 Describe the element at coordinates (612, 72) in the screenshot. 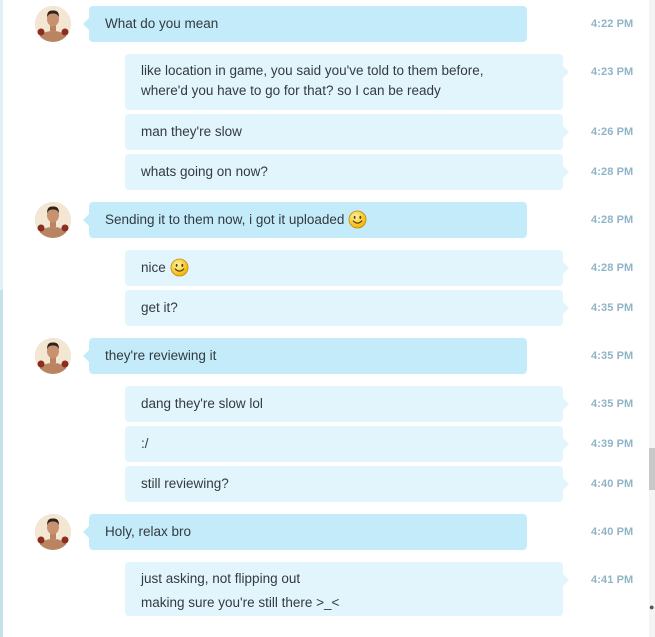

I see `message-timestamp: 4:23 PM` at that location.